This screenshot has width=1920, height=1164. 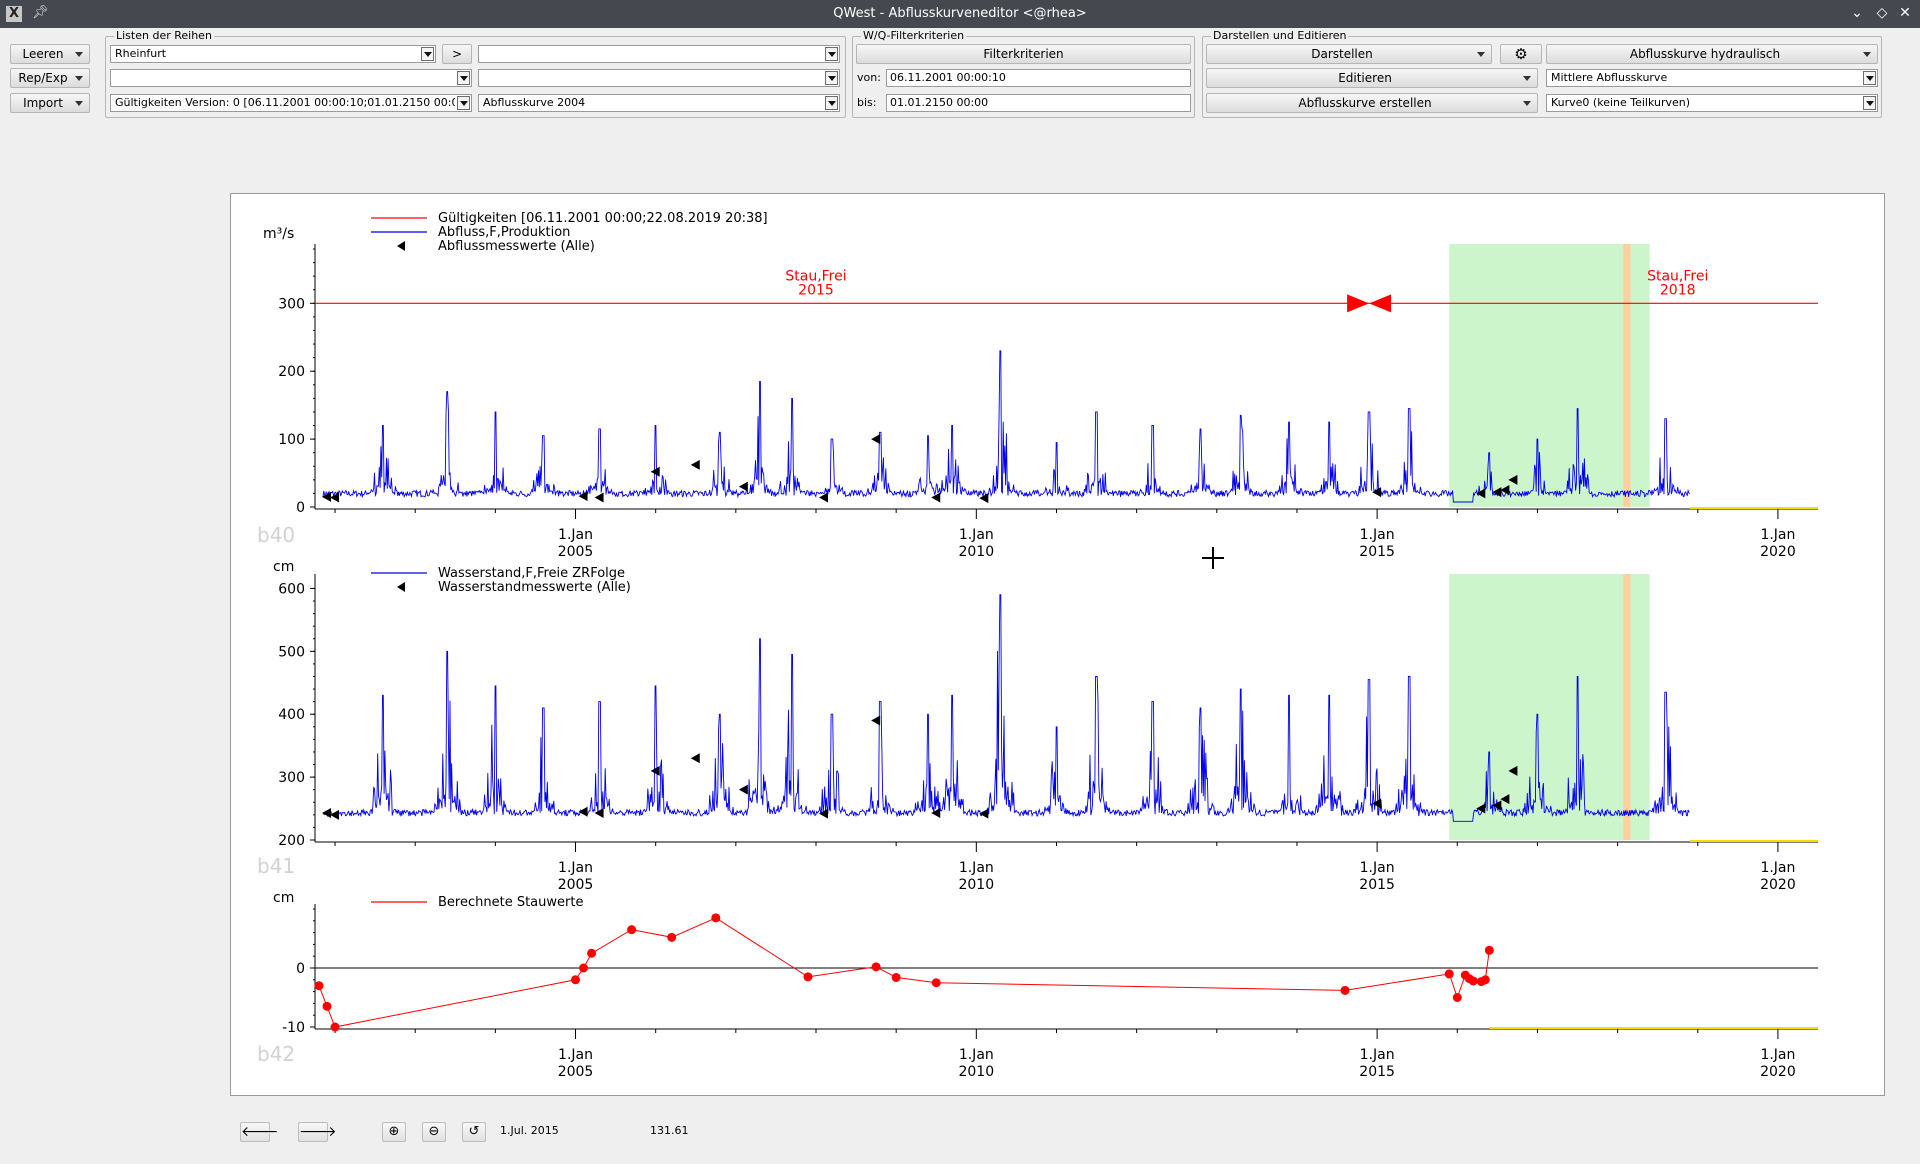 What do you see at coordinates (276, 1054) in the screenshot?
I see `panel-id: b42` at bounding box center [276, 1054].